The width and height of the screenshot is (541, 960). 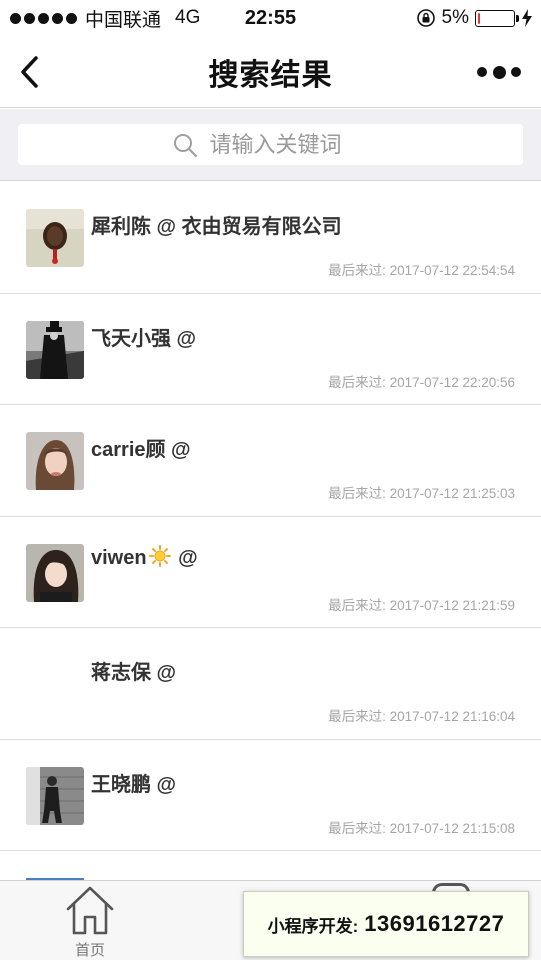 What do you see at coordinates (270, 349) in the screenshot?
I see `list-item: 飞天小强 @ 最后来过: 2017-07-12 22:20:56` at bounding box center [270, 349].